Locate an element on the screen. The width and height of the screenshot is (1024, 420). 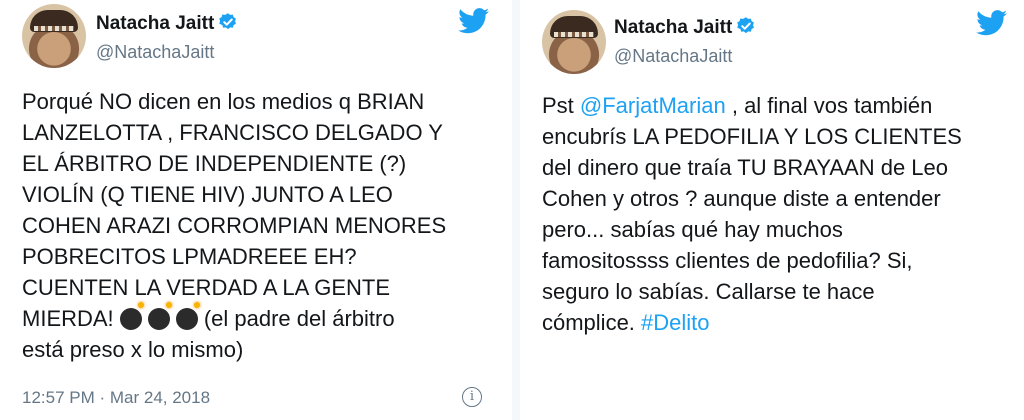
info-icon: i is located at coordinates (472, 397).